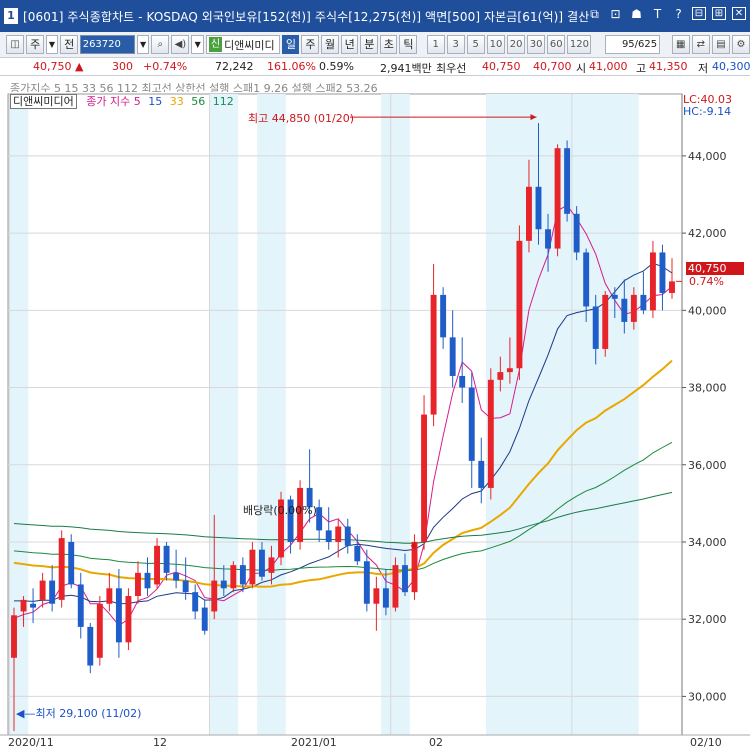 This screenshot has width=750, height=750. Describe the element at coordinates (633, 44) in the screenshot. I see `data-count-input: 95/625` at that location.